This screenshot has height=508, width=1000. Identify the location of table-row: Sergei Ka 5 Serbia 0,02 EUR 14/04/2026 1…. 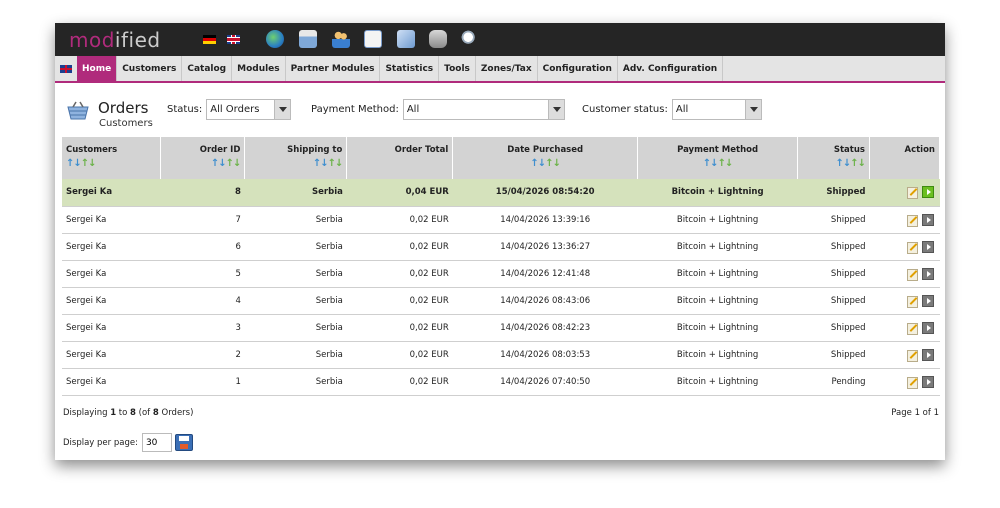
(501, 274).